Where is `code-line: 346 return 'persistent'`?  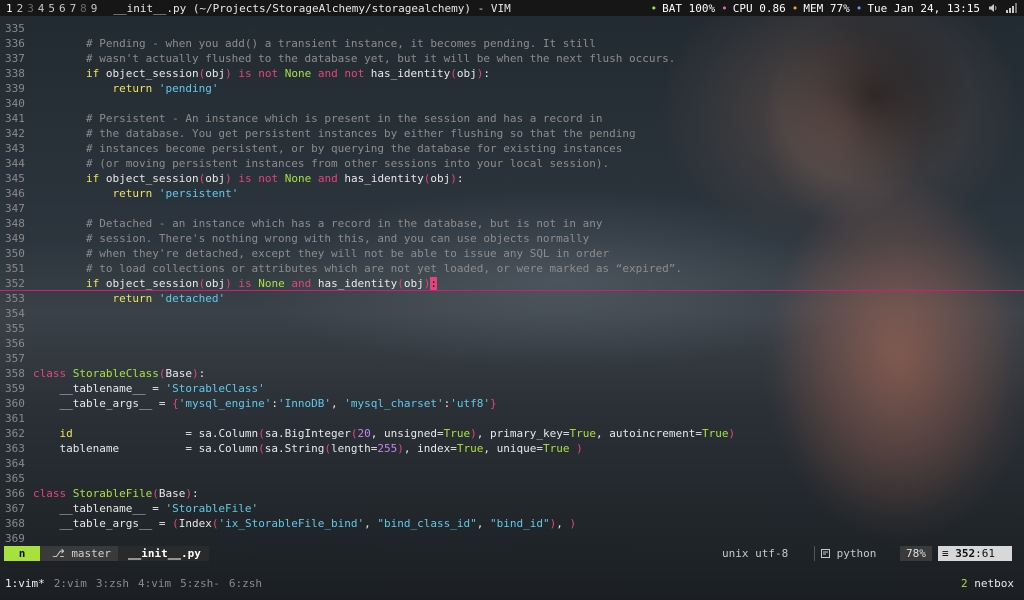 code-line: 346 return 'persistent' is located at coordinates (512, 193).